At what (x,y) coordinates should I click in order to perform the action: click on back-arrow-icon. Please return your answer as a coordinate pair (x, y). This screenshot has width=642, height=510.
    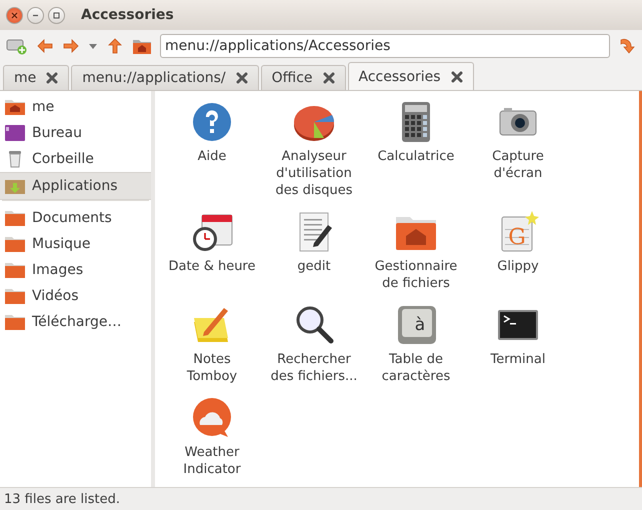
    Looking at the image, I should click on (45, 45).